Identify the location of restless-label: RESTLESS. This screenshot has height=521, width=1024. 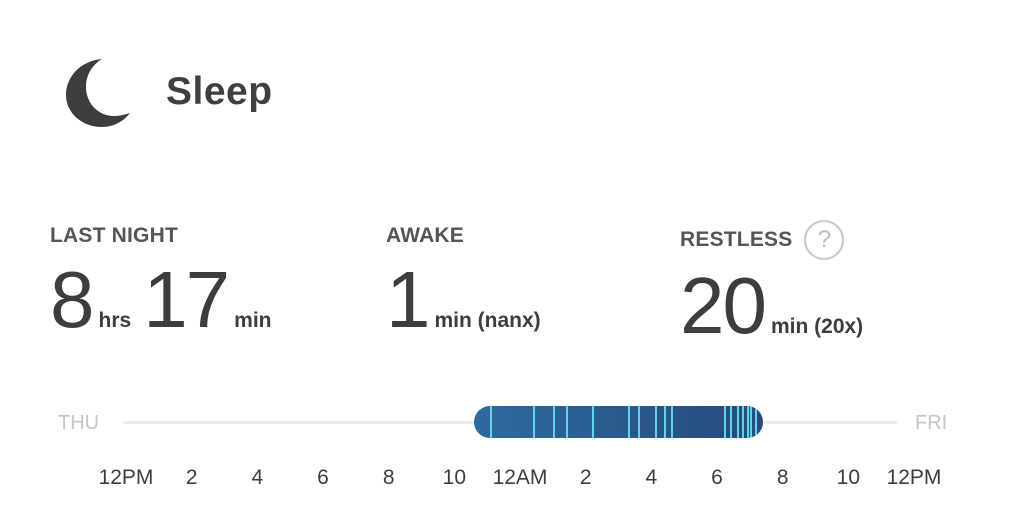
(736, 239).